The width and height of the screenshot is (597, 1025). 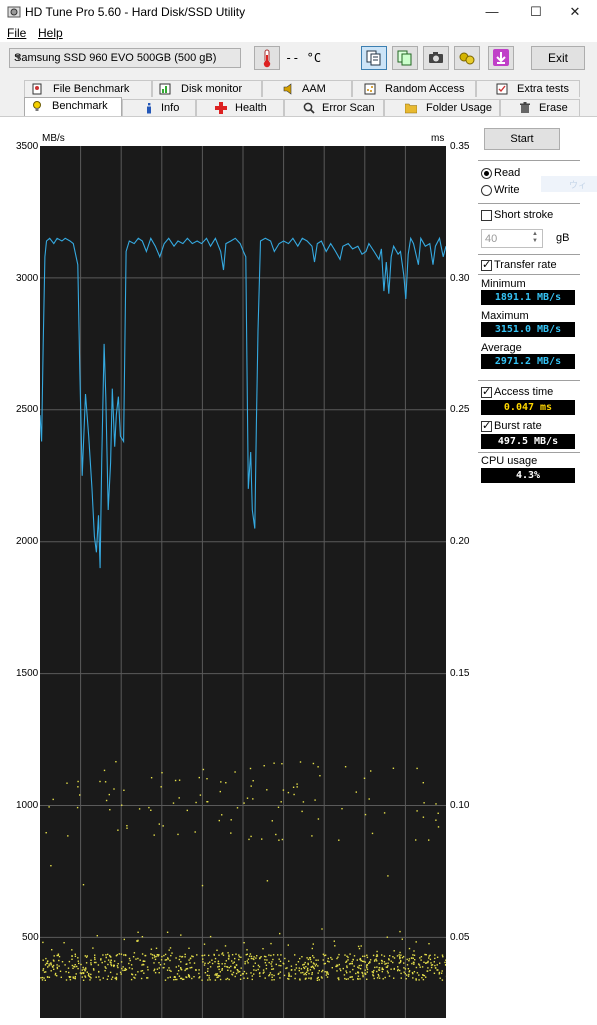 I want to click on start-button: Start, so click(x=522, y=139).